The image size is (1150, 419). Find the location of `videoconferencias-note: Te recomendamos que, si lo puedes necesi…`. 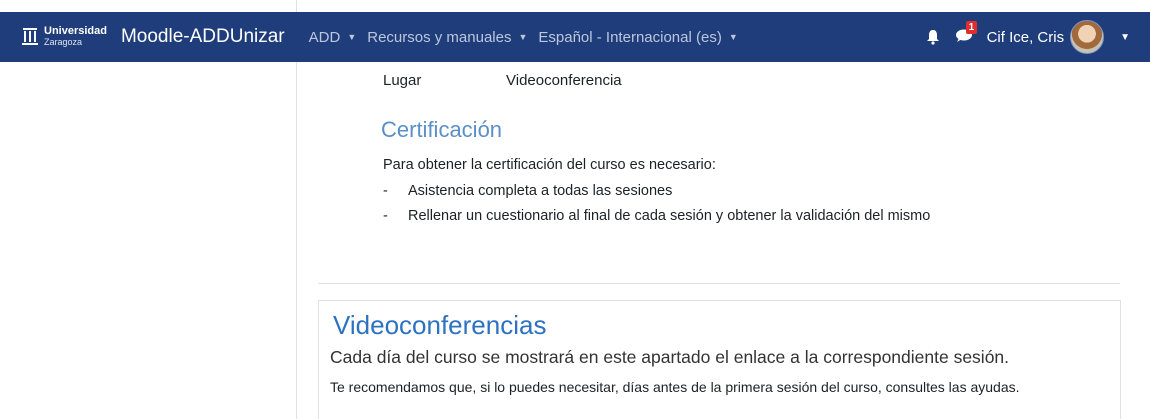

videoconferencias-note: Te recomendamos que, si lo puedes necesi… is located at coordinates (675, 387).